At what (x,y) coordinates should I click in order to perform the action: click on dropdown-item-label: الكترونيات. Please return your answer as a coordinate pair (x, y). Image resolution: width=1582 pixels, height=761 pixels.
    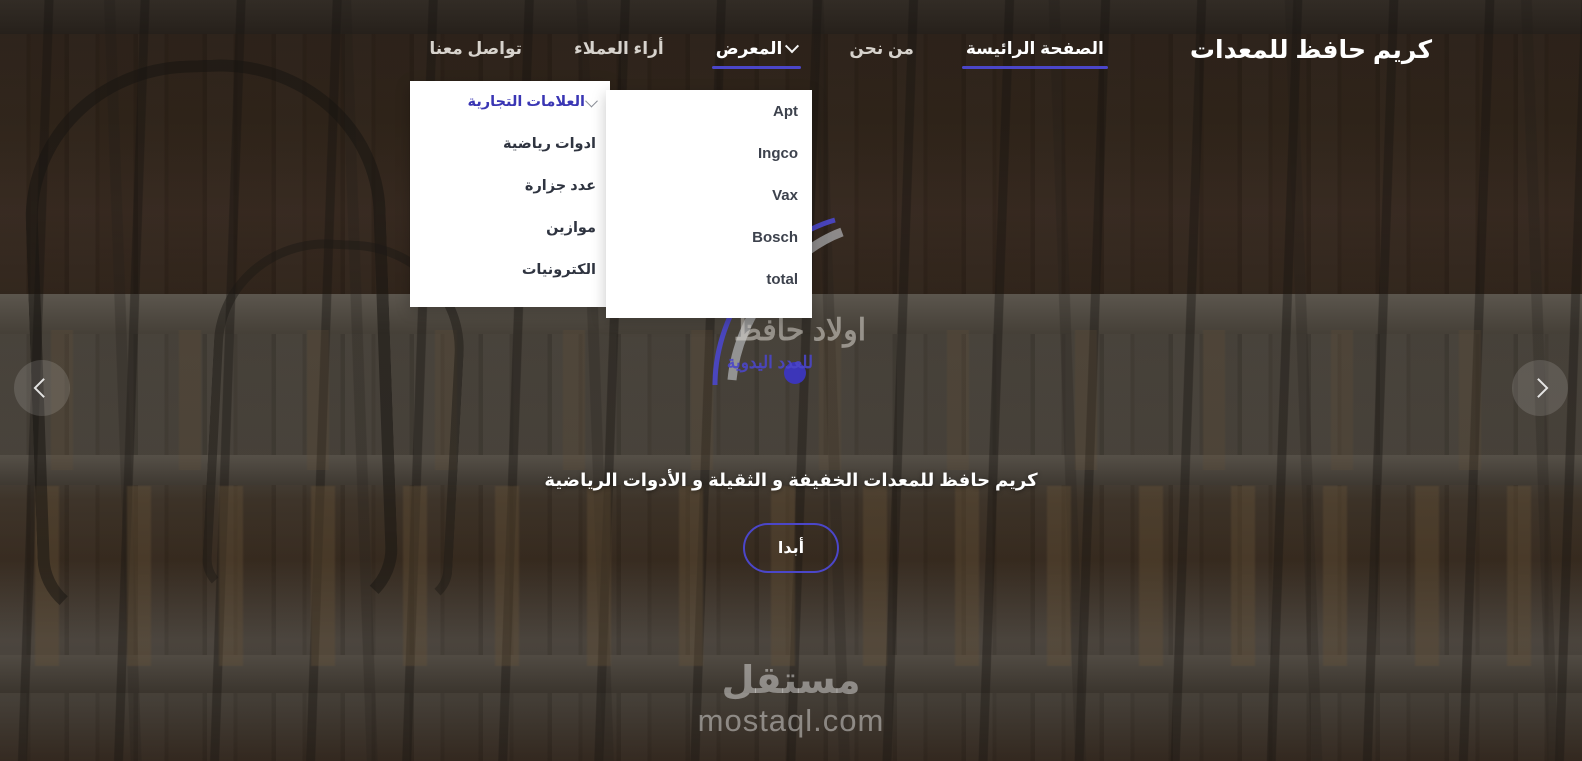
    Looking at the image, I should click on (558, 270).